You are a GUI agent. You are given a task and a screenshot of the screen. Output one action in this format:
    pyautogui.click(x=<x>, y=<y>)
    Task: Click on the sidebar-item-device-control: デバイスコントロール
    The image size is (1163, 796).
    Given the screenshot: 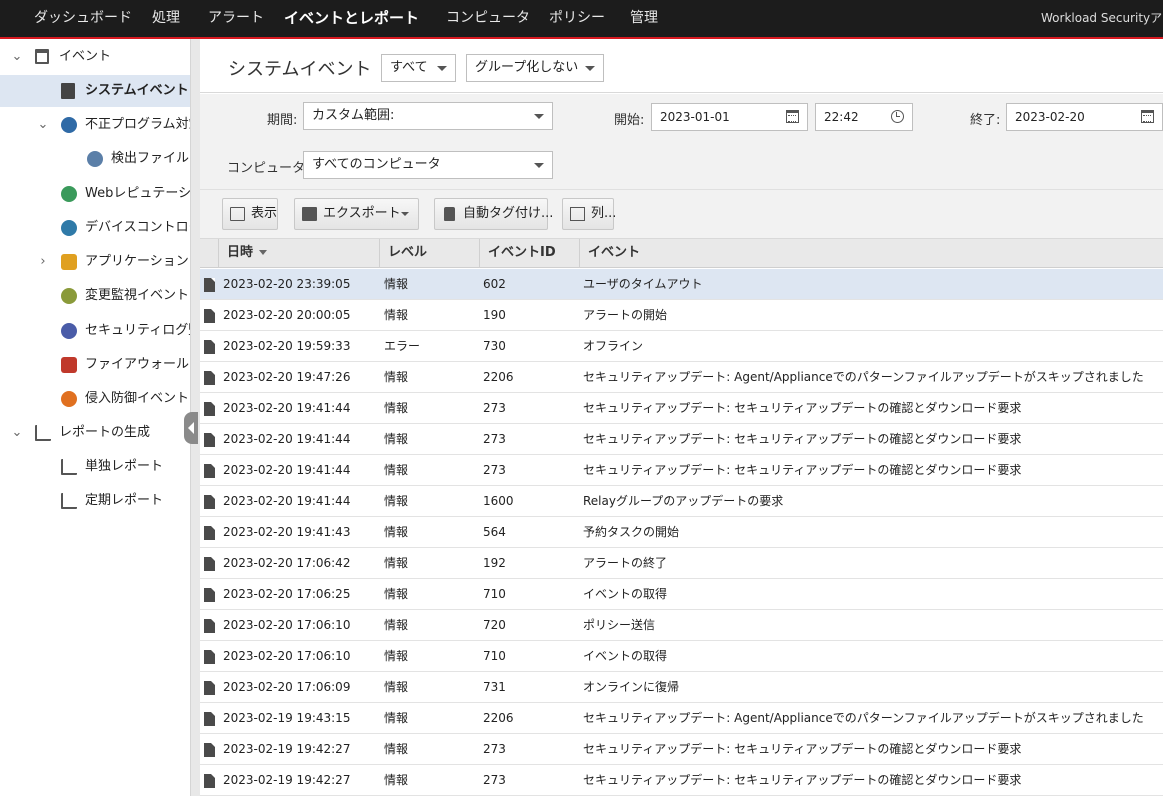 What is the action you would take?
    pyautogui.click(x=95, y=228)
    